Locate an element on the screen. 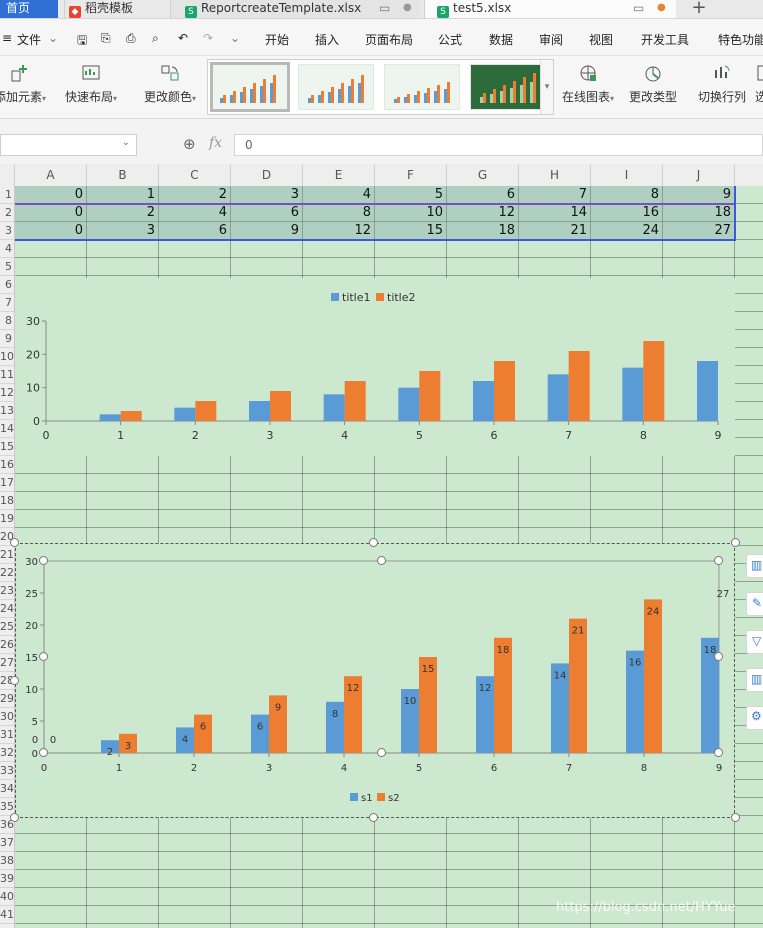 The height and width of the screenshot is (928, 763). tab-reportcreatetemplate: S ReportcreateTemplate.xlsx ▭ ● is located at coordinates (295, 9).